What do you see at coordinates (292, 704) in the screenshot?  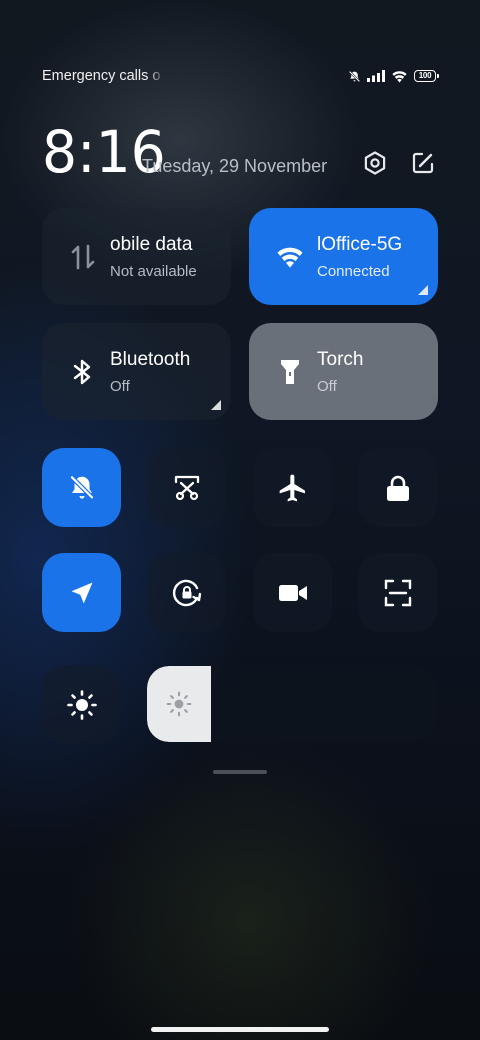 I see `brightness-slider` at bounding box center [292, 704].